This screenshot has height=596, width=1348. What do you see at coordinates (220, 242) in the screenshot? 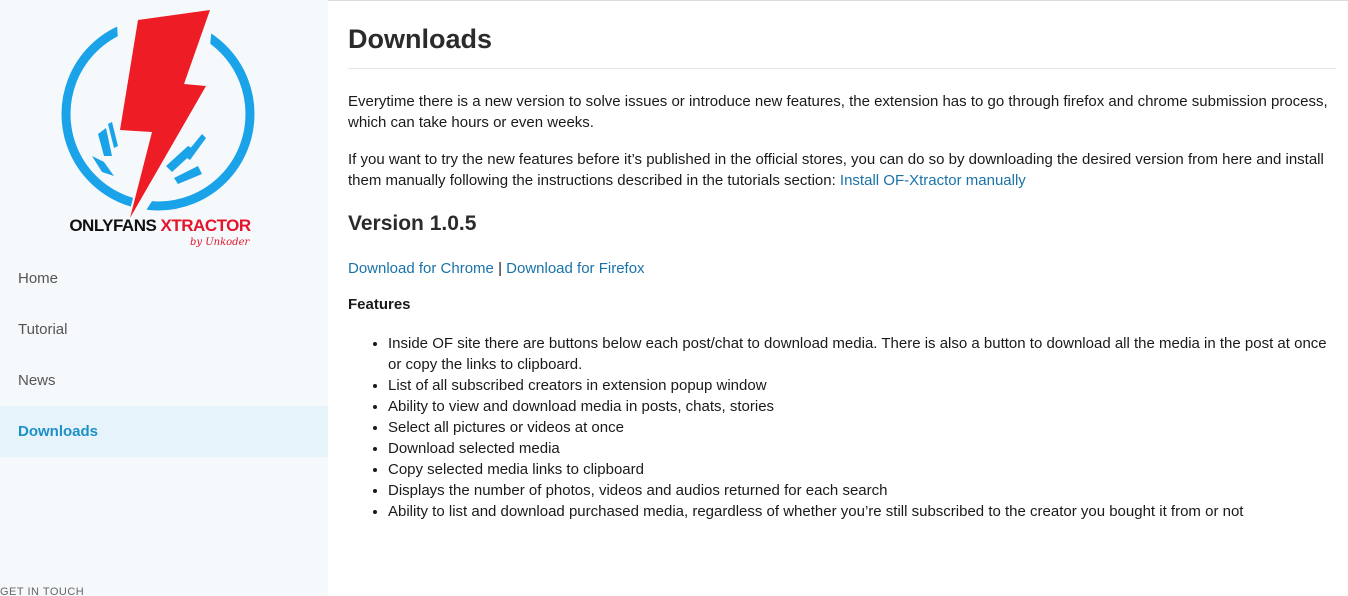
I see `logo-byline: by Unkoder` at bounding box center [220, 242].